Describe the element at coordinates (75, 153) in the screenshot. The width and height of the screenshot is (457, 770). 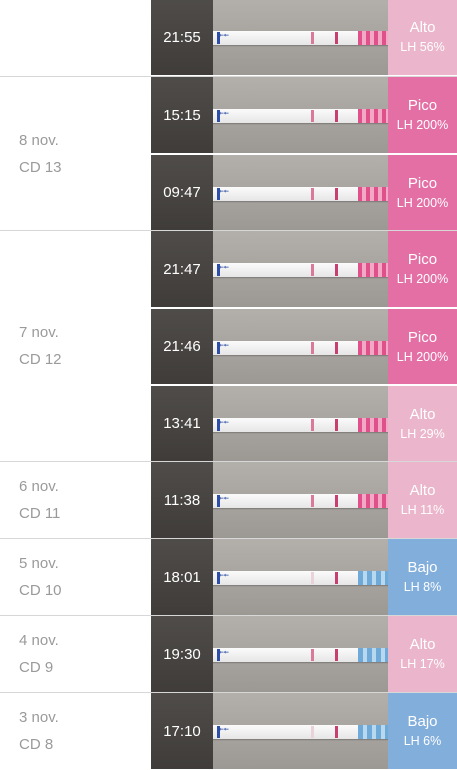
I see `day-header: 8 nov. CD 13` at that location.